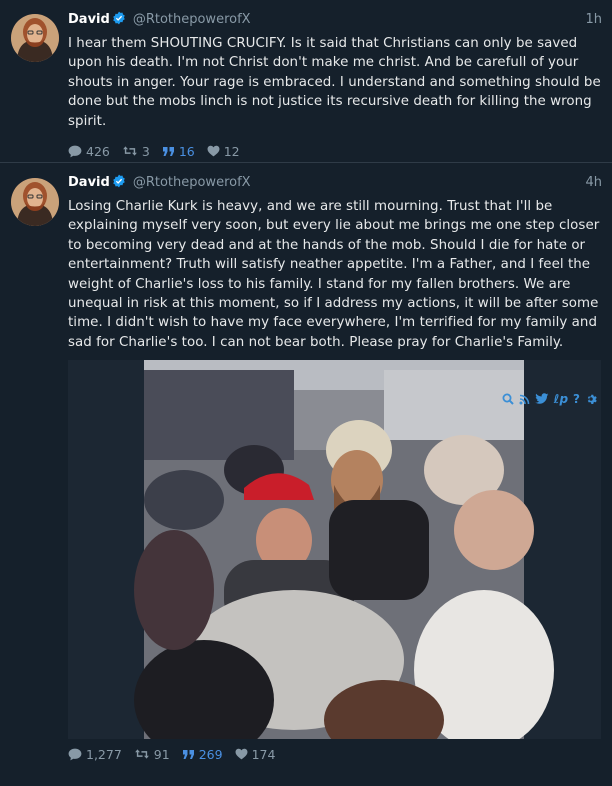  What do you see at coordinates (104, 754) in the screenshot?
I see `reply-count: 1,277` at bounding box center [104, 754].